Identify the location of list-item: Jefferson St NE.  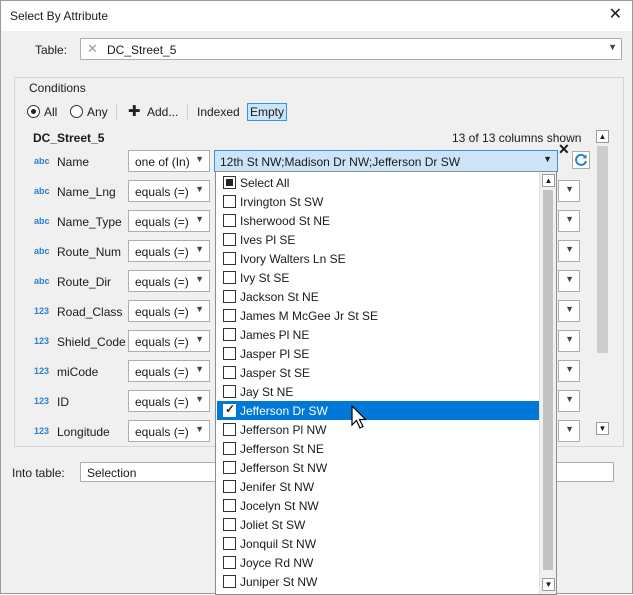
(378, 448).